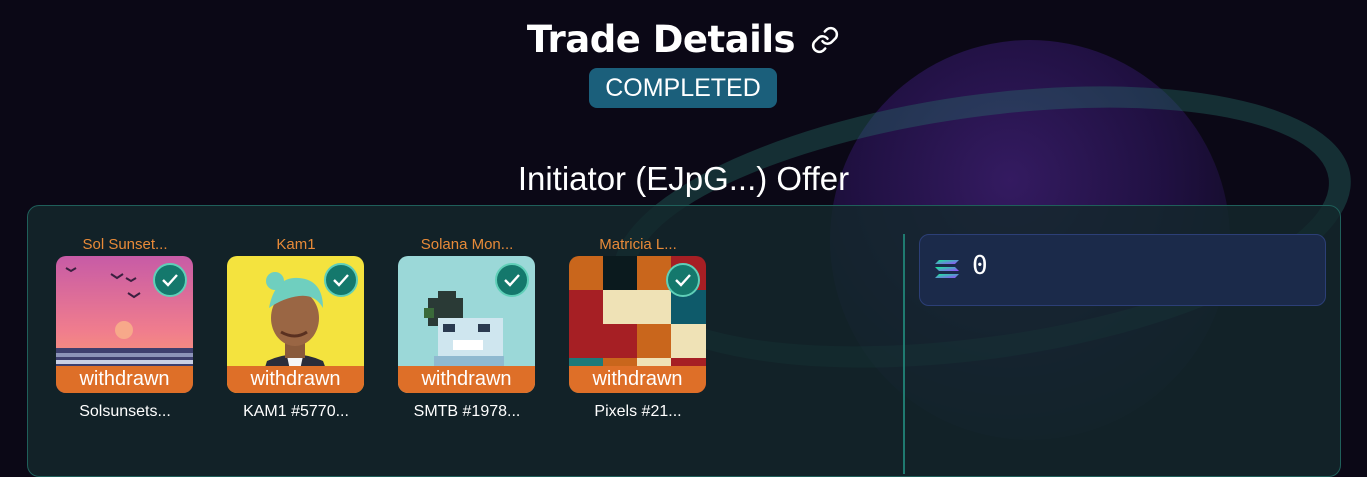 Image resolution: width=1367 pixels, height=477 pixels. I want to click on page-title: Trade Details, so click(661, 39).